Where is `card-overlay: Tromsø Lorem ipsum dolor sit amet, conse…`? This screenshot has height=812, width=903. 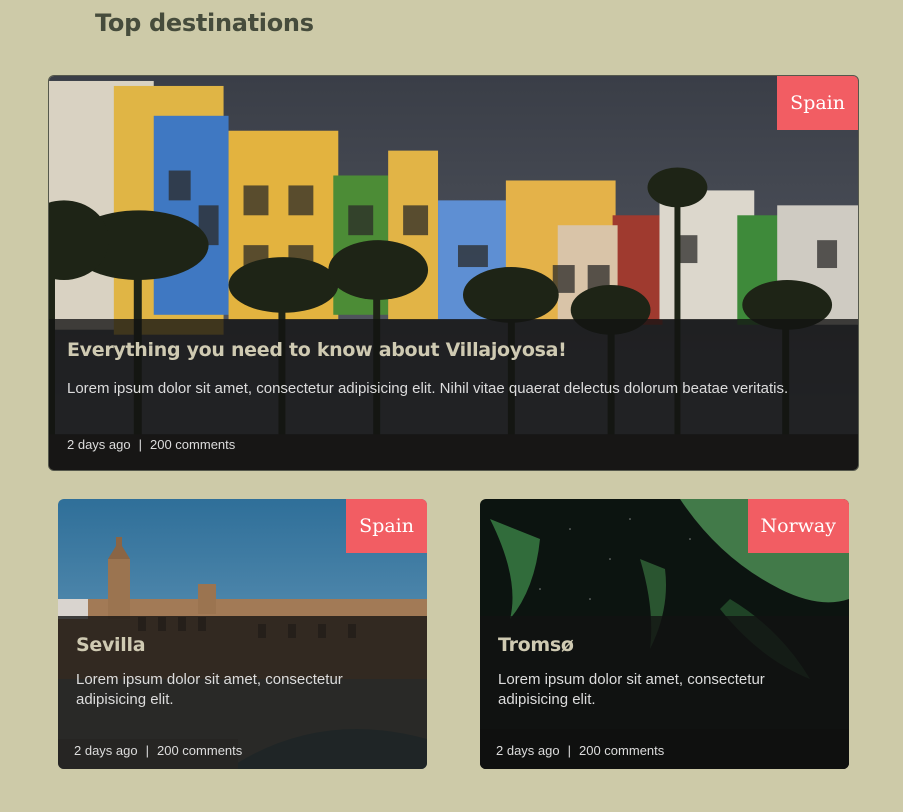 card-overlay: Tromsø Lorem ipsum dolor sit amet, conse… is located at coordinates (664, 692).